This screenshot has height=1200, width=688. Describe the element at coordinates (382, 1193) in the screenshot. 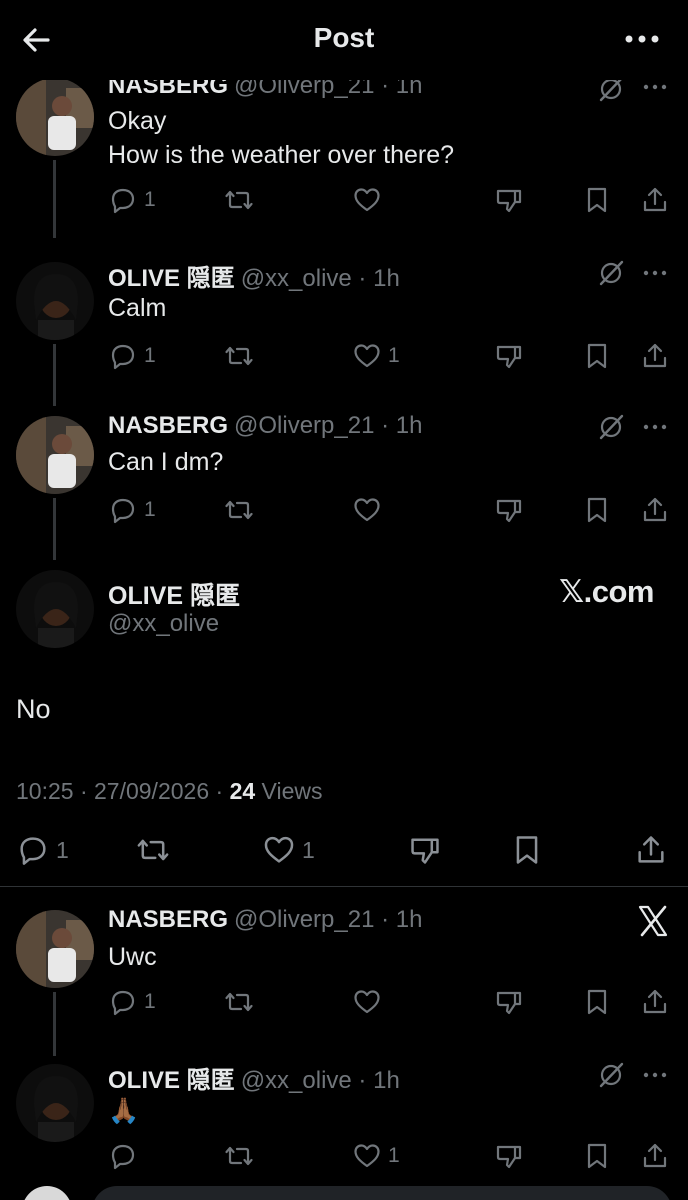

I see `reply-input` at that location.